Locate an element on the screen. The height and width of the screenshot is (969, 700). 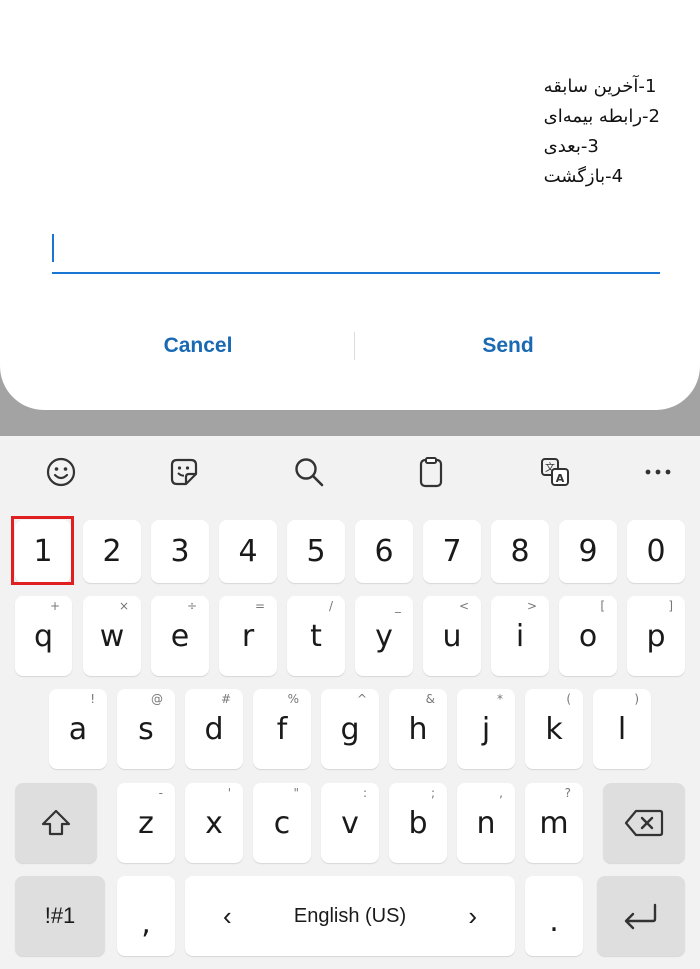
space-right-arrow: › is located at coordinates (472, 915).